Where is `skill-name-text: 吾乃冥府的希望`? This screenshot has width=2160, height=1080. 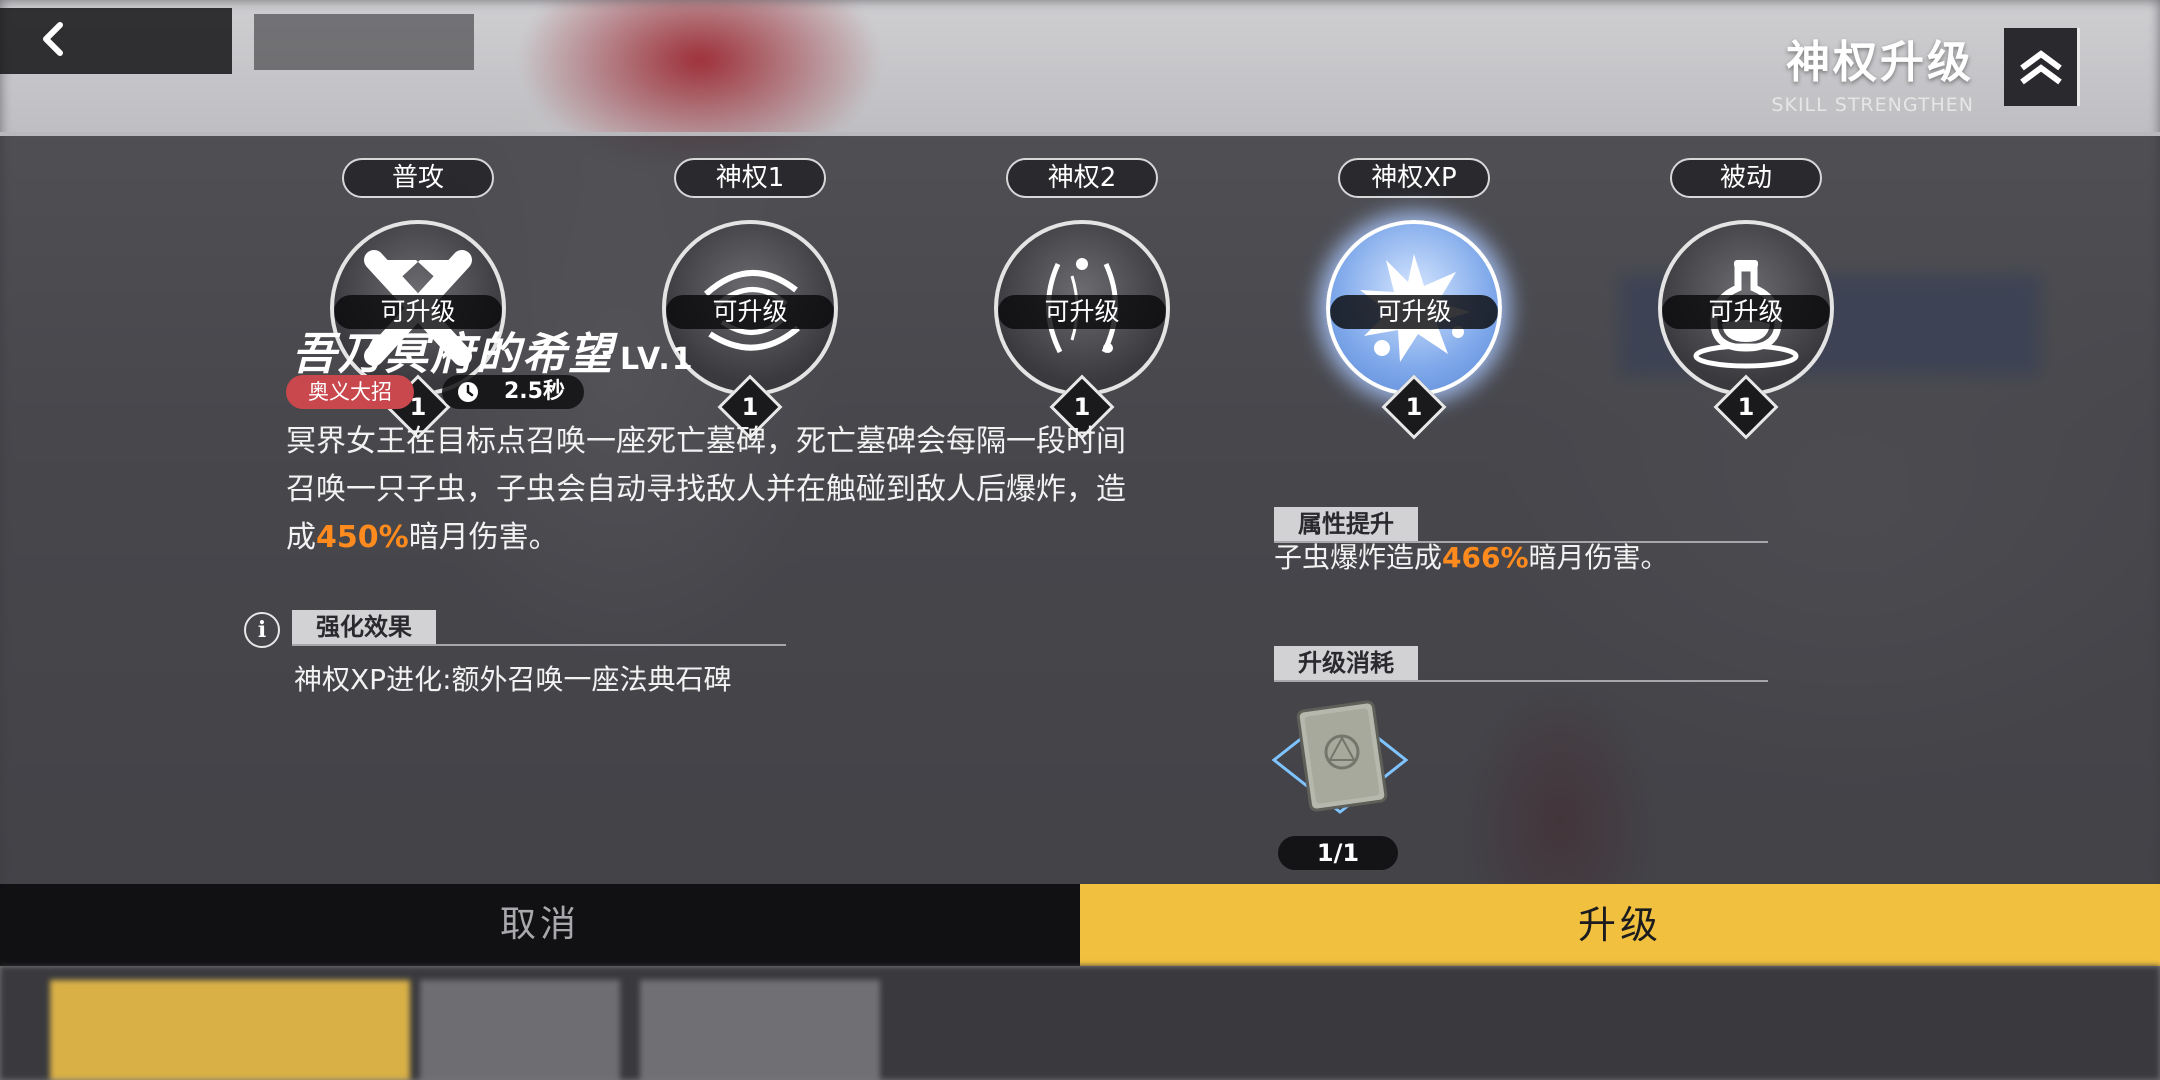
skill-name-text: 吾乃冥府的希望 is located at coordinates (453, 354).